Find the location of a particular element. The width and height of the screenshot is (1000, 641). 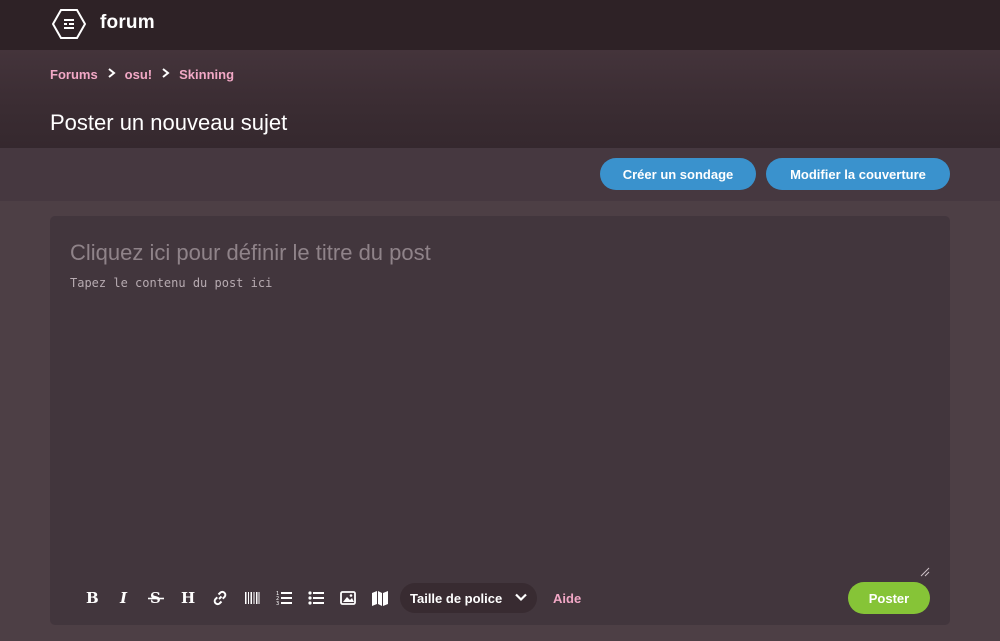

edit-cover-button: Modifier la couverture is located at coordinates (858, 174).